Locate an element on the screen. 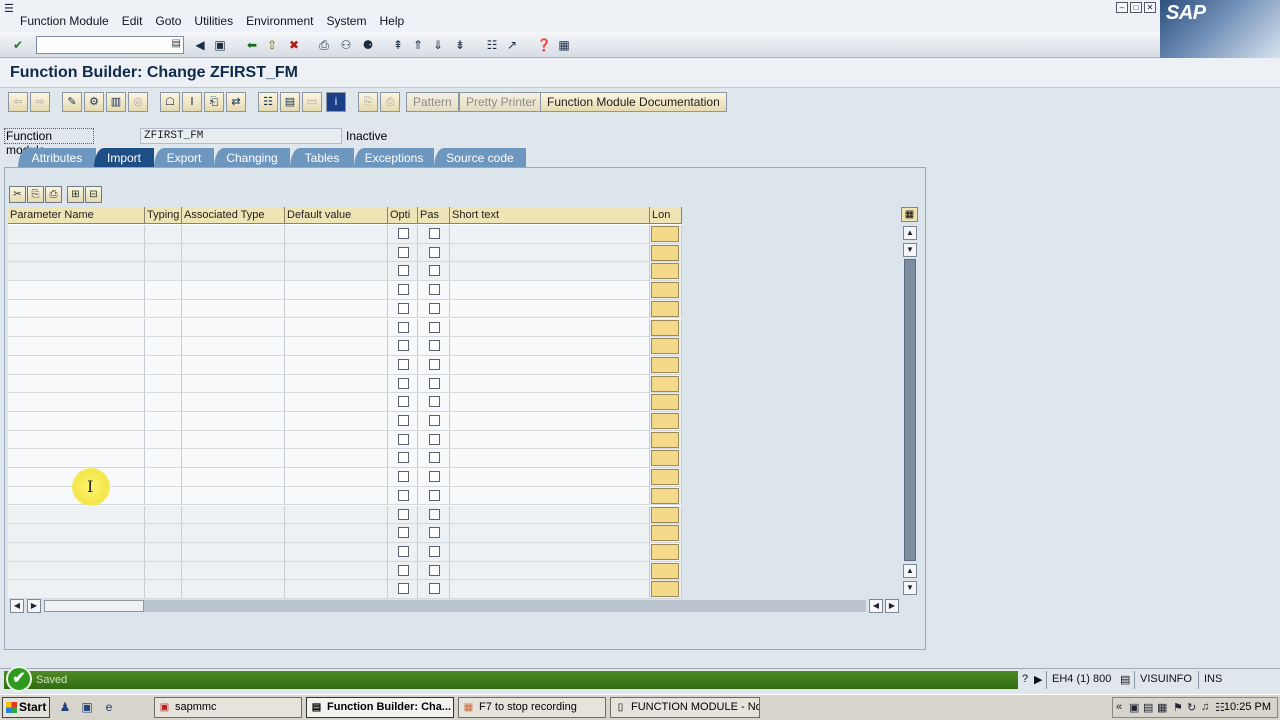 This screenshot has width=1280, height=720. scroll-page-up-icon: ▲ is located at coordinates (910, 233).